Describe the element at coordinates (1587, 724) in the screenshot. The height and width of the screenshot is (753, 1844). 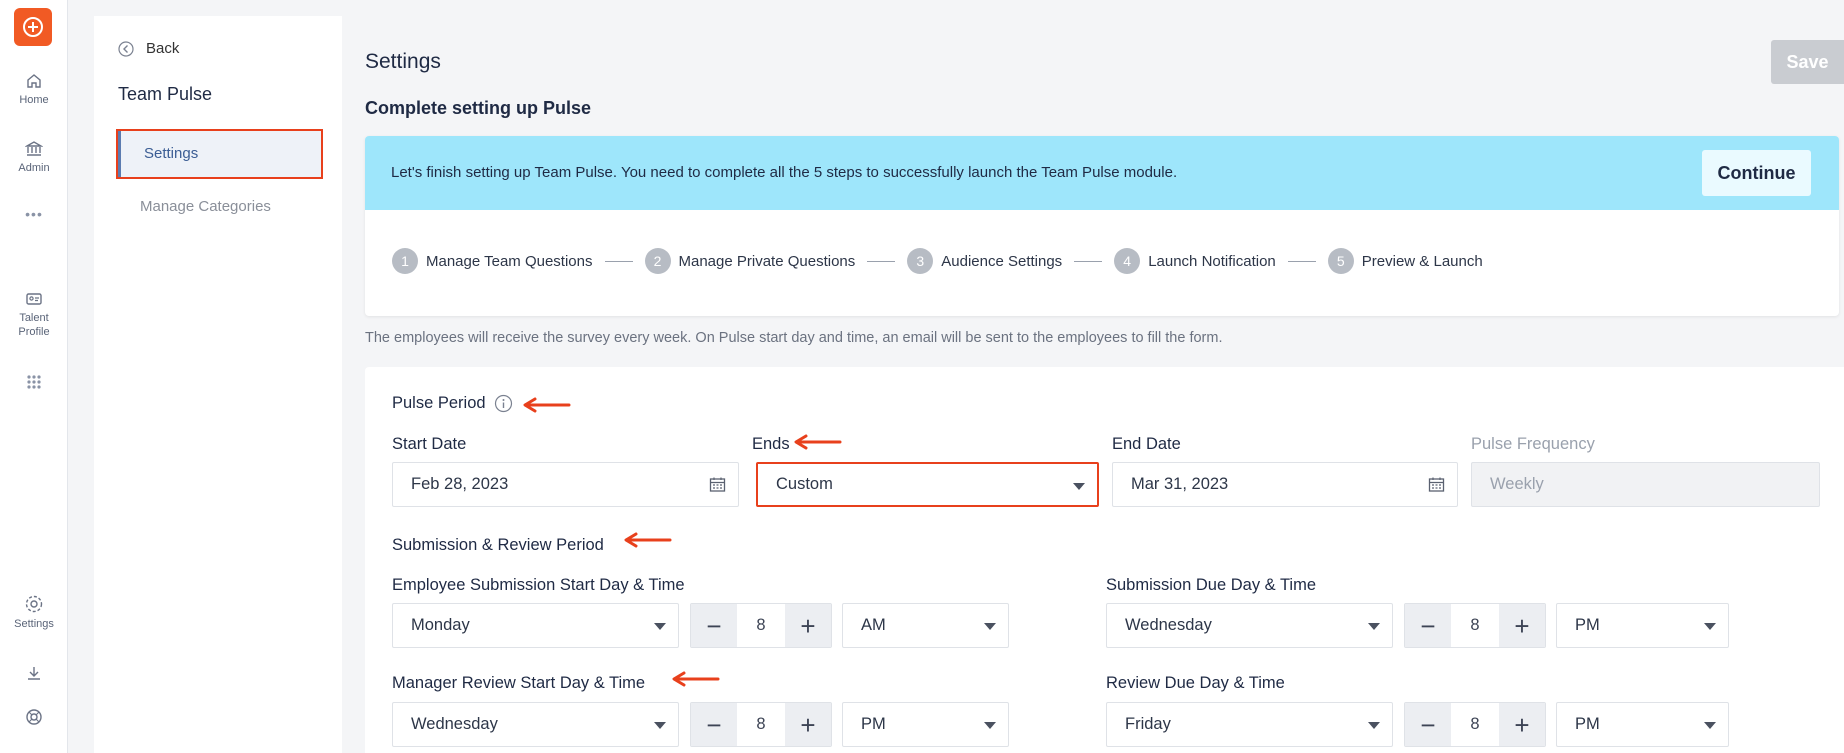
I see `review-due-ampm: PM` at that location.